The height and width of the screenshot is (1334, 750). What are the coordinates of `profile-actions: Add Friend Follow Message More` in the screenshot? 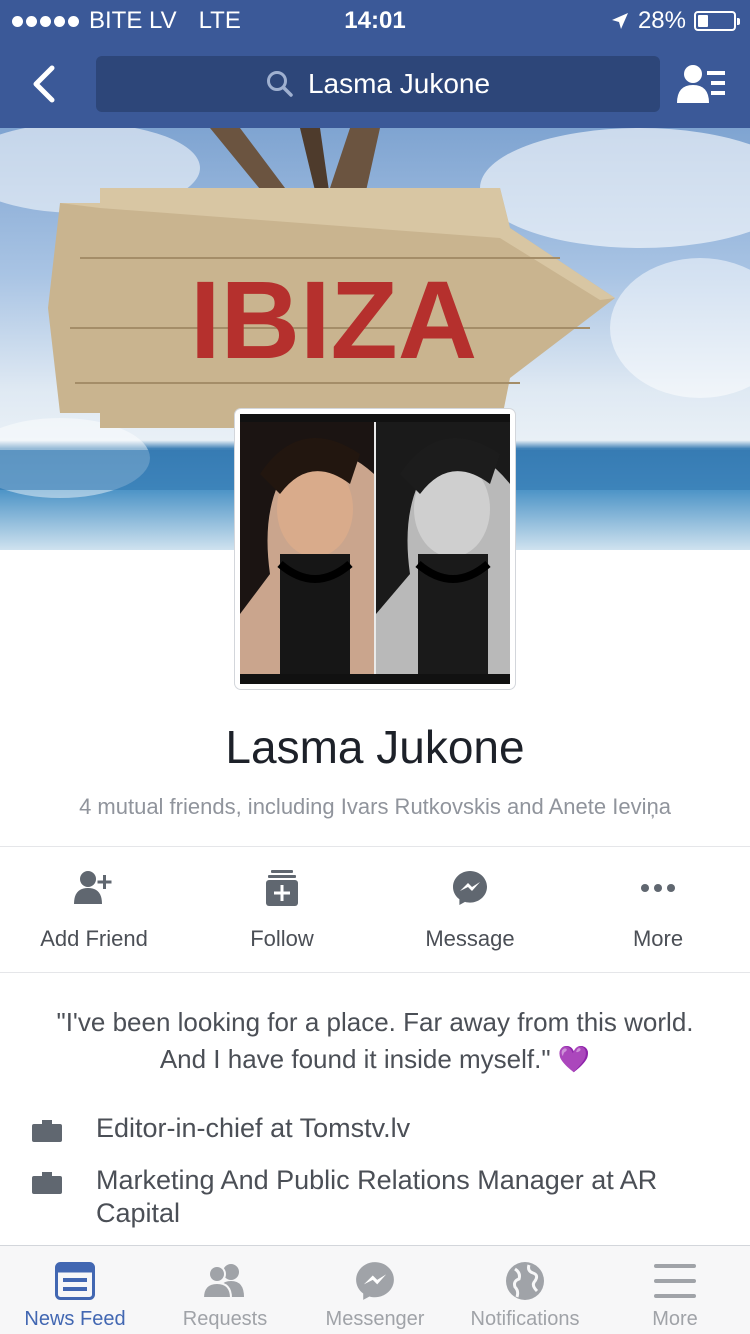 It's located at (375, 910).